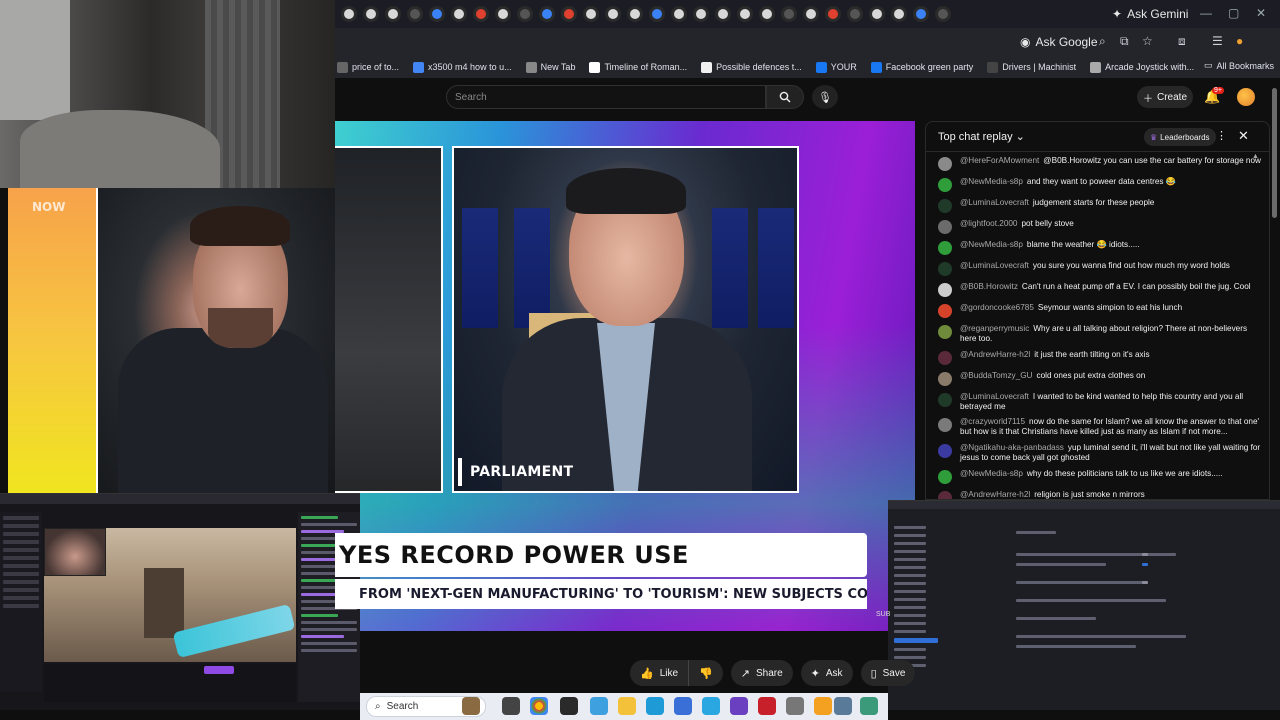 The image size is (1280, 720). Describe the element at coordinates (1124, 41) in the screenshot. I see `cast-icon: ⧉` at that location.